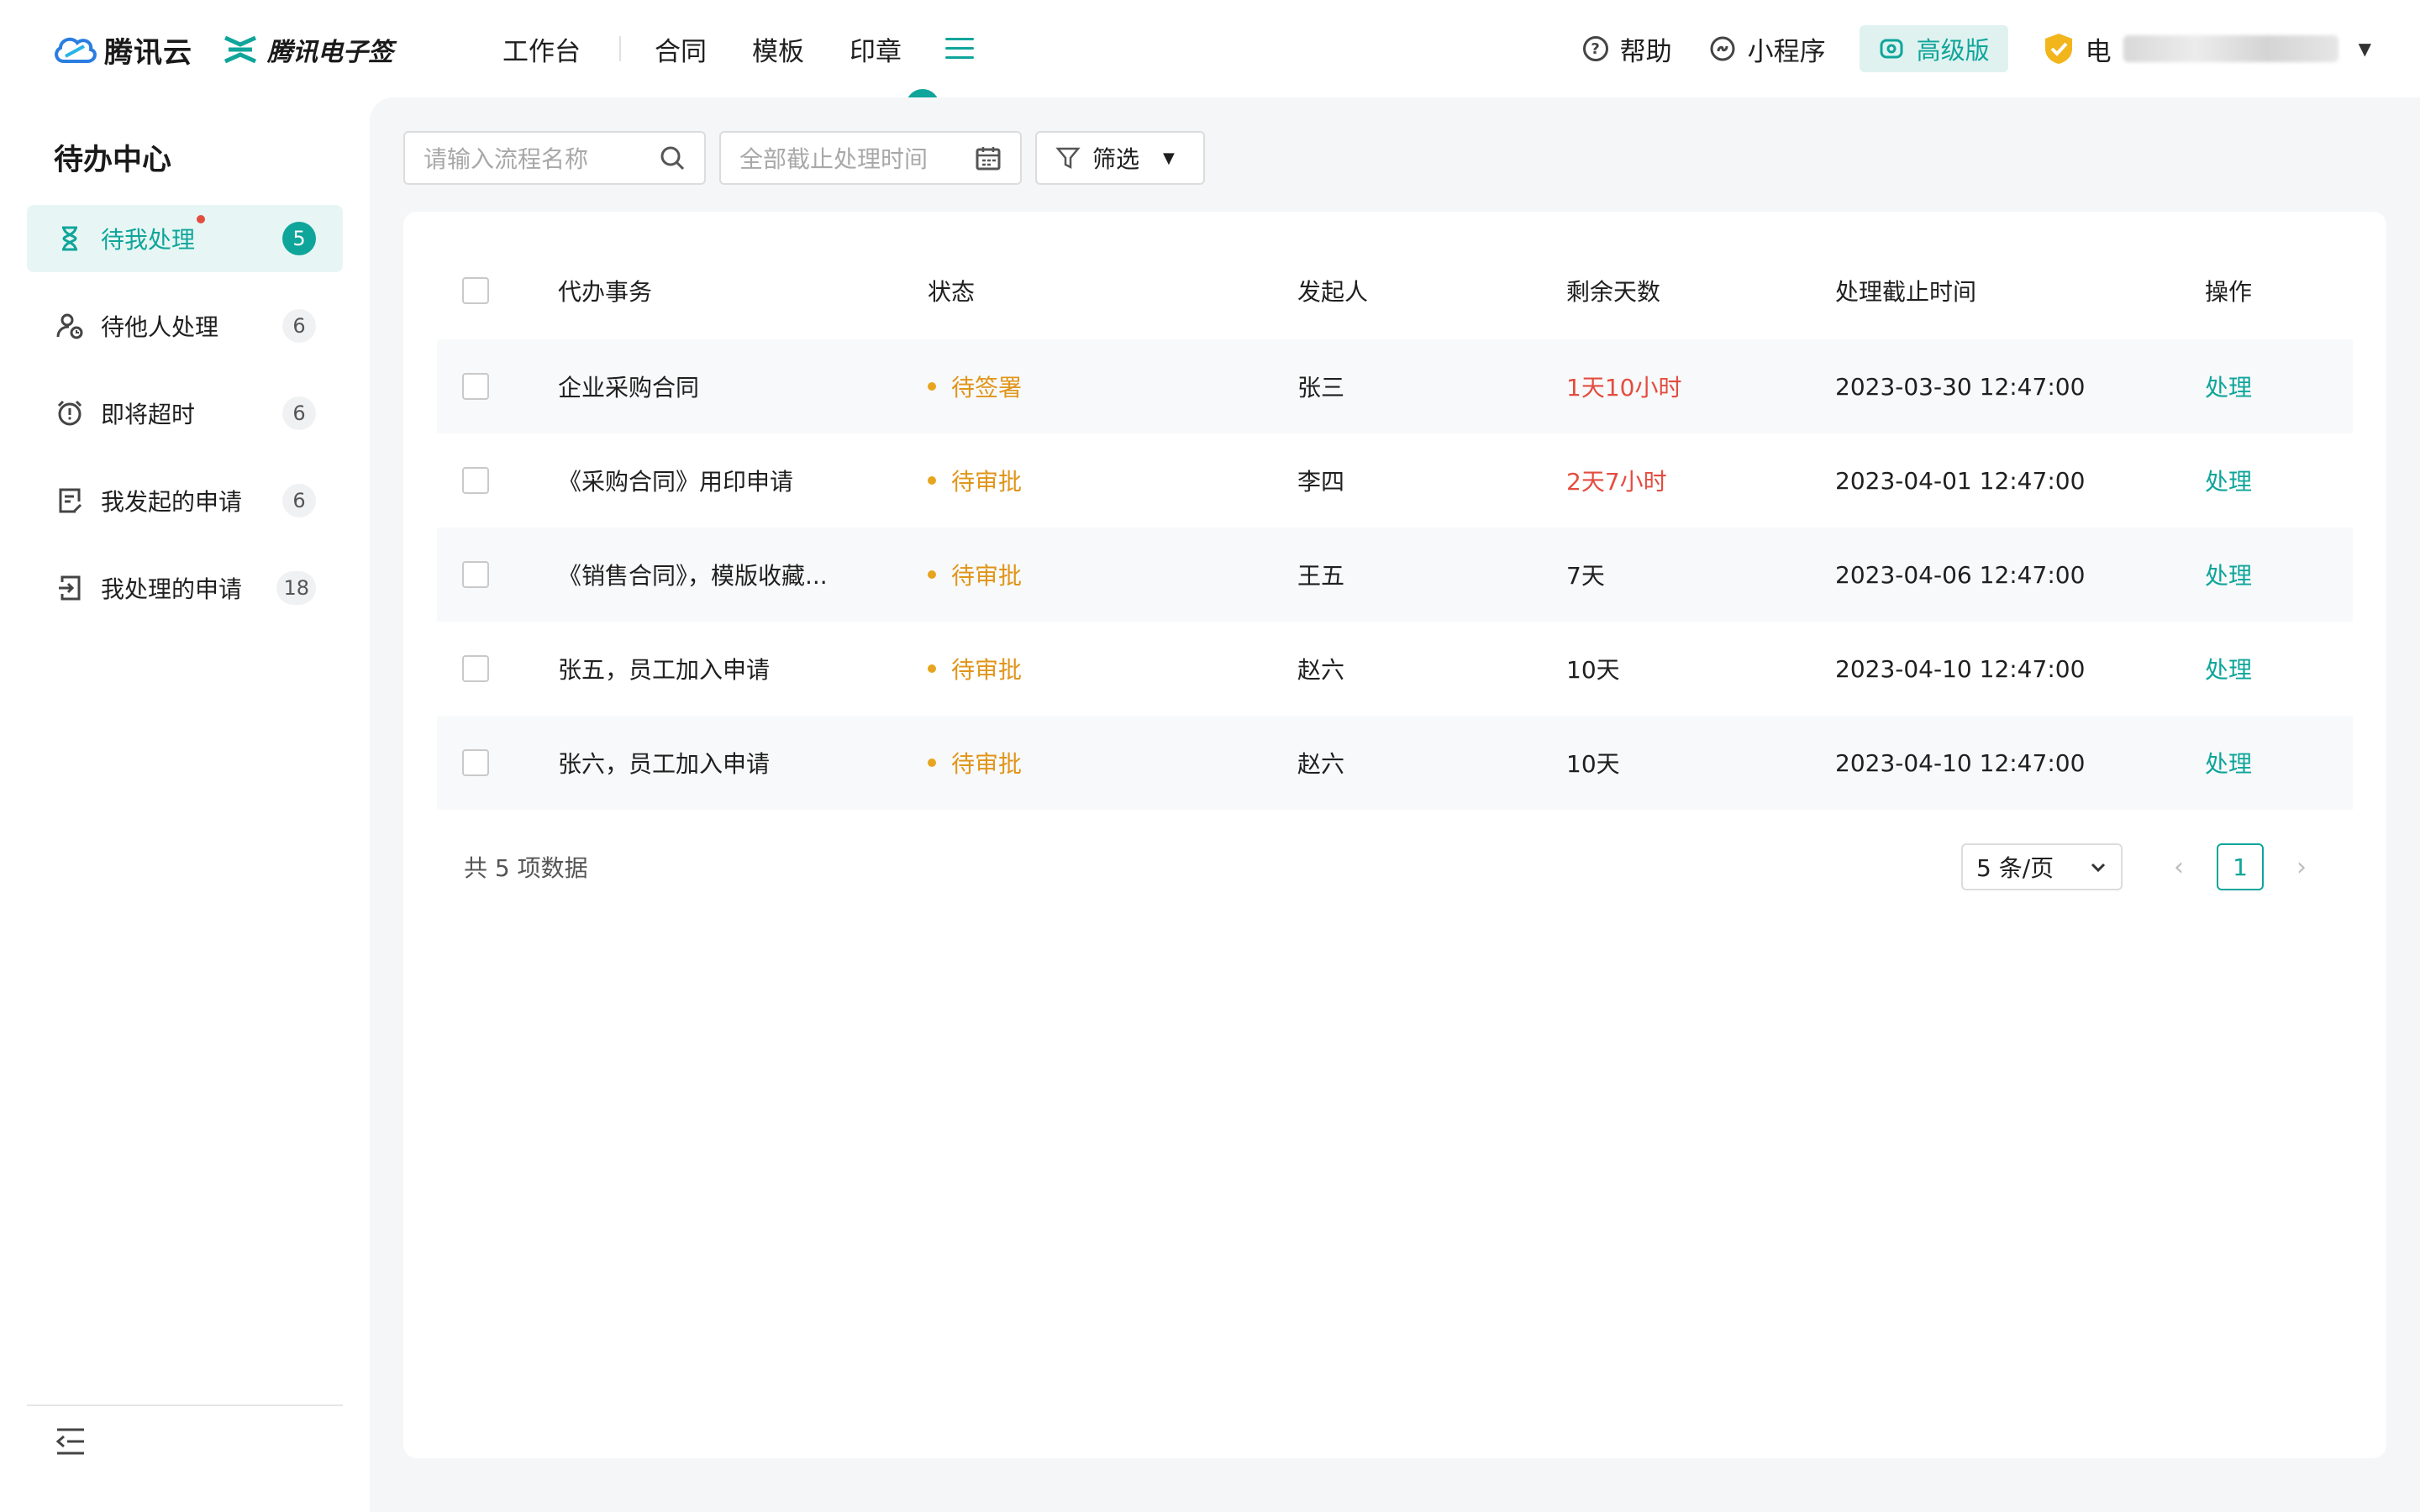  What do you see at coordinates (1961, 386) in the screenshot?
I see `deadline: 2023-03-30 12:47:00` at bounding box center [1961, 386].